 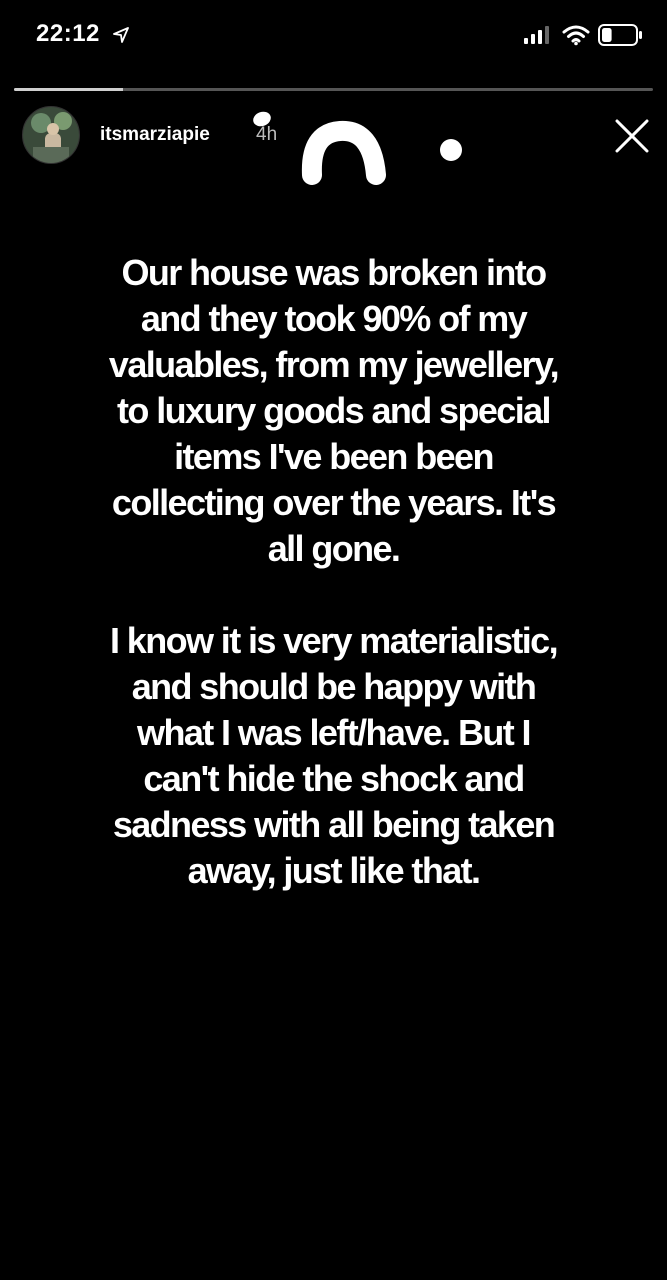 I want to click on avatar-image, so click(x=51, y=135).